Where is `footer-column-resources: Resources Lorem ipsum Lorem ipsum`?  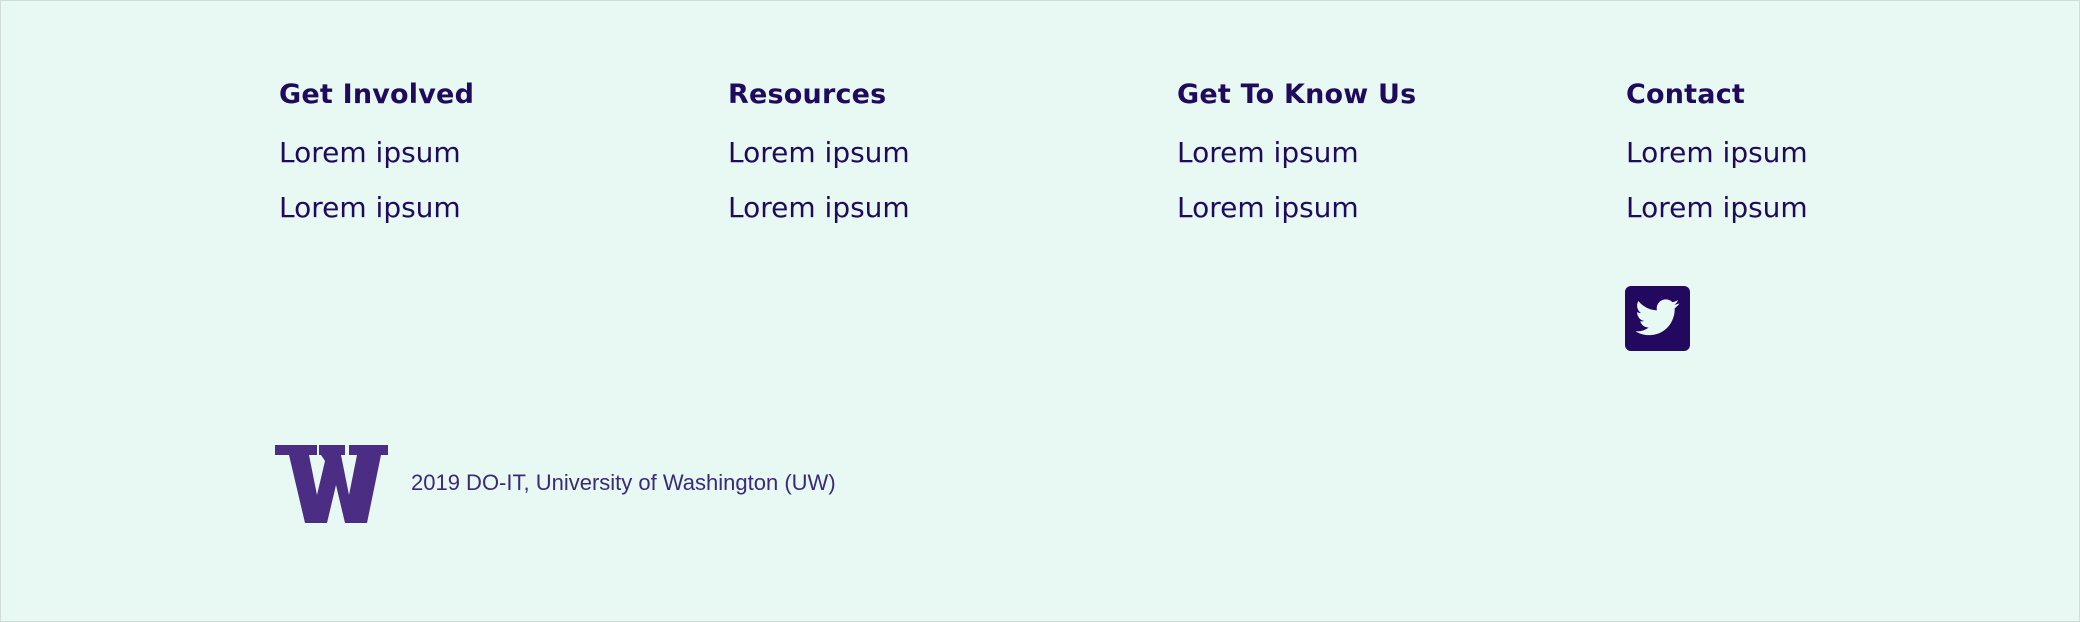 footer-column-resources: Resources Lorem ipsum Lorem ipsum is located at coordinates (938, 161).